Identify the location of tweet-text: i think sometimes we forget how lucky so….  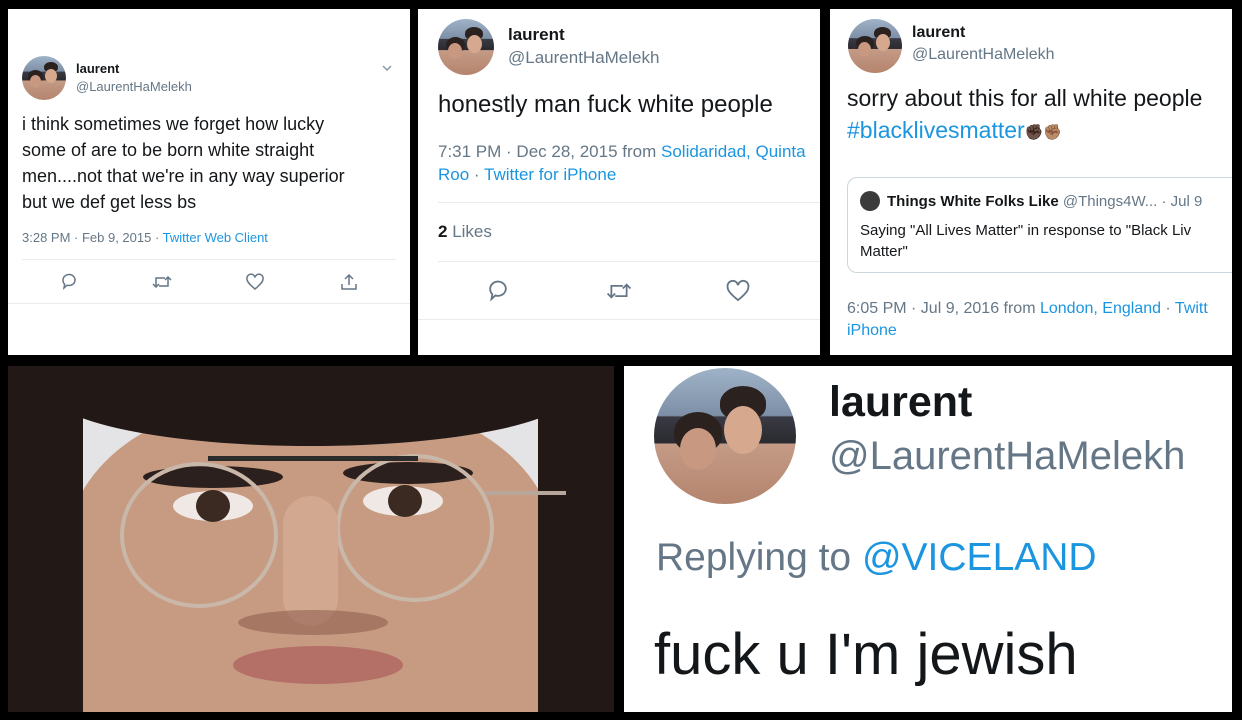
(183, 163).